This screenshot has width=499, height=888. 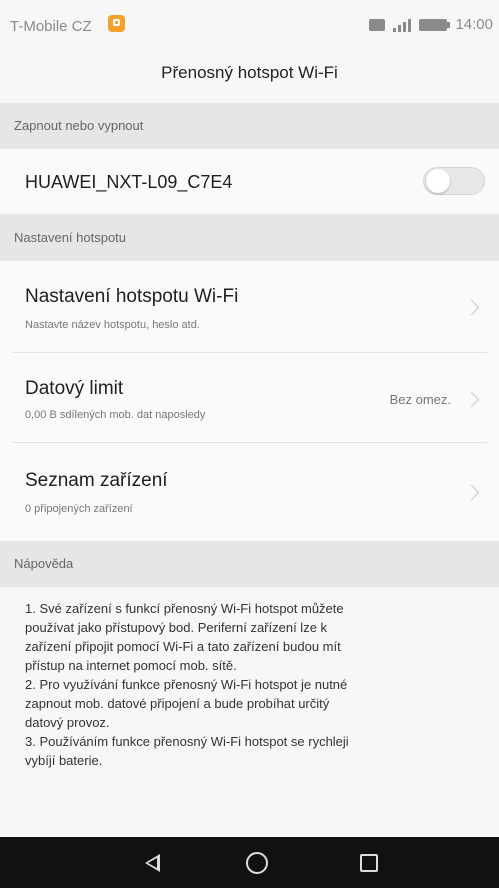 What do you see at coordinates (44, 563) in the screenshot?
I see `section-header-label: Nápověda` at bounding box center [44, 563].